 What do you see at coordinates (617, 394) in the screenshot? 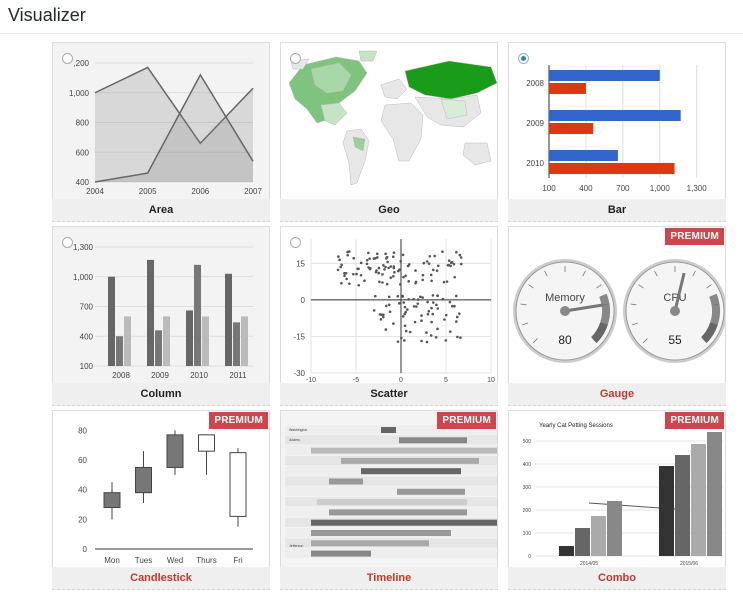
I see `chart-type-label: Gauge` at bounding box center [617, 394].